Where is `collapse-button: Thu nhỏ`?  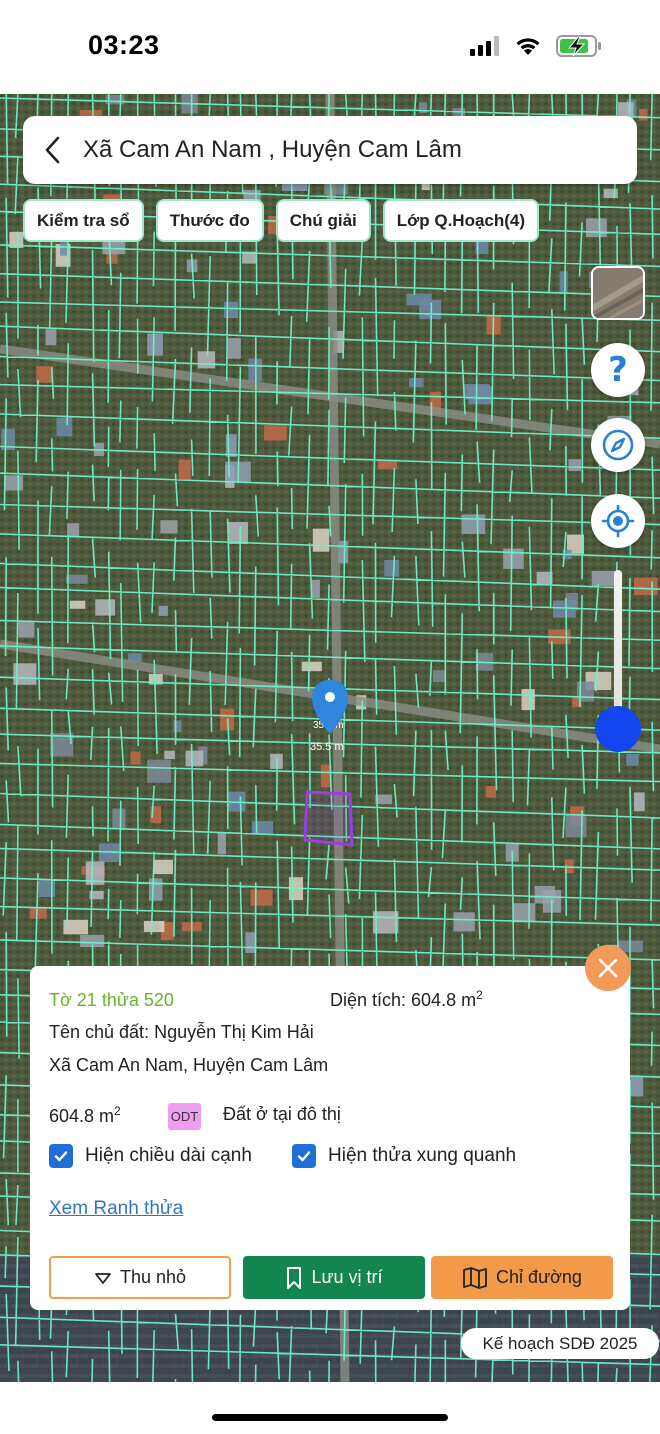 collapse-button: Thu nhỏ is located at coordinates (140, 1277).